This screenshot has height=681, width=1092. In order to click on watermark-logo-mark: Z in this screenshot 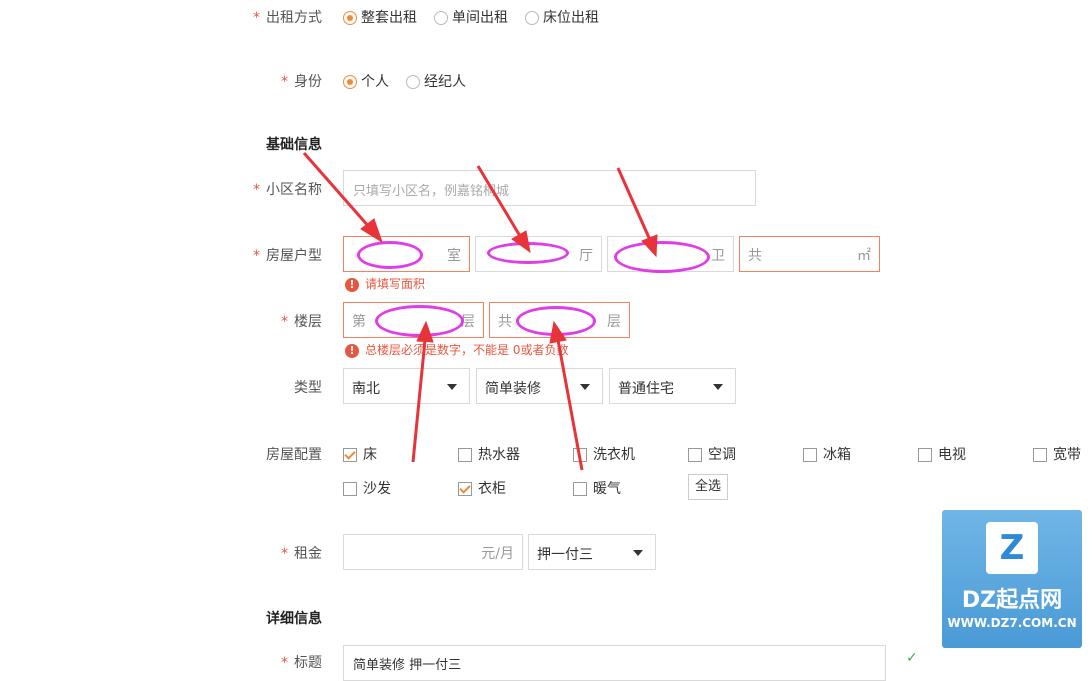, I will do `click(1012, 548)`.